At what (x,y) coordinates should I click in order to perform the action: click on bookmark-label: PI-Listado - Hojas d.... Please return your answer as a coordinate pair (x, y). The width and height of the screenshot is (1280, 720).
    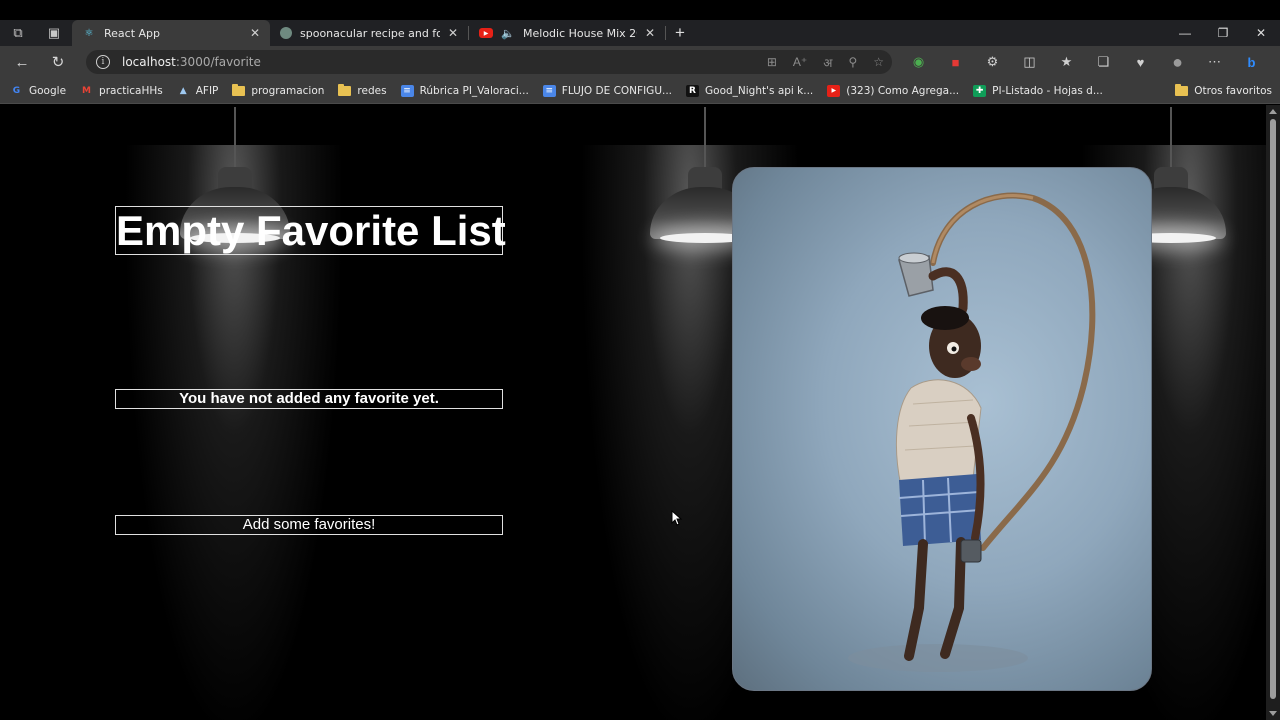
    Looking at the image, I should click on (1047, 90).